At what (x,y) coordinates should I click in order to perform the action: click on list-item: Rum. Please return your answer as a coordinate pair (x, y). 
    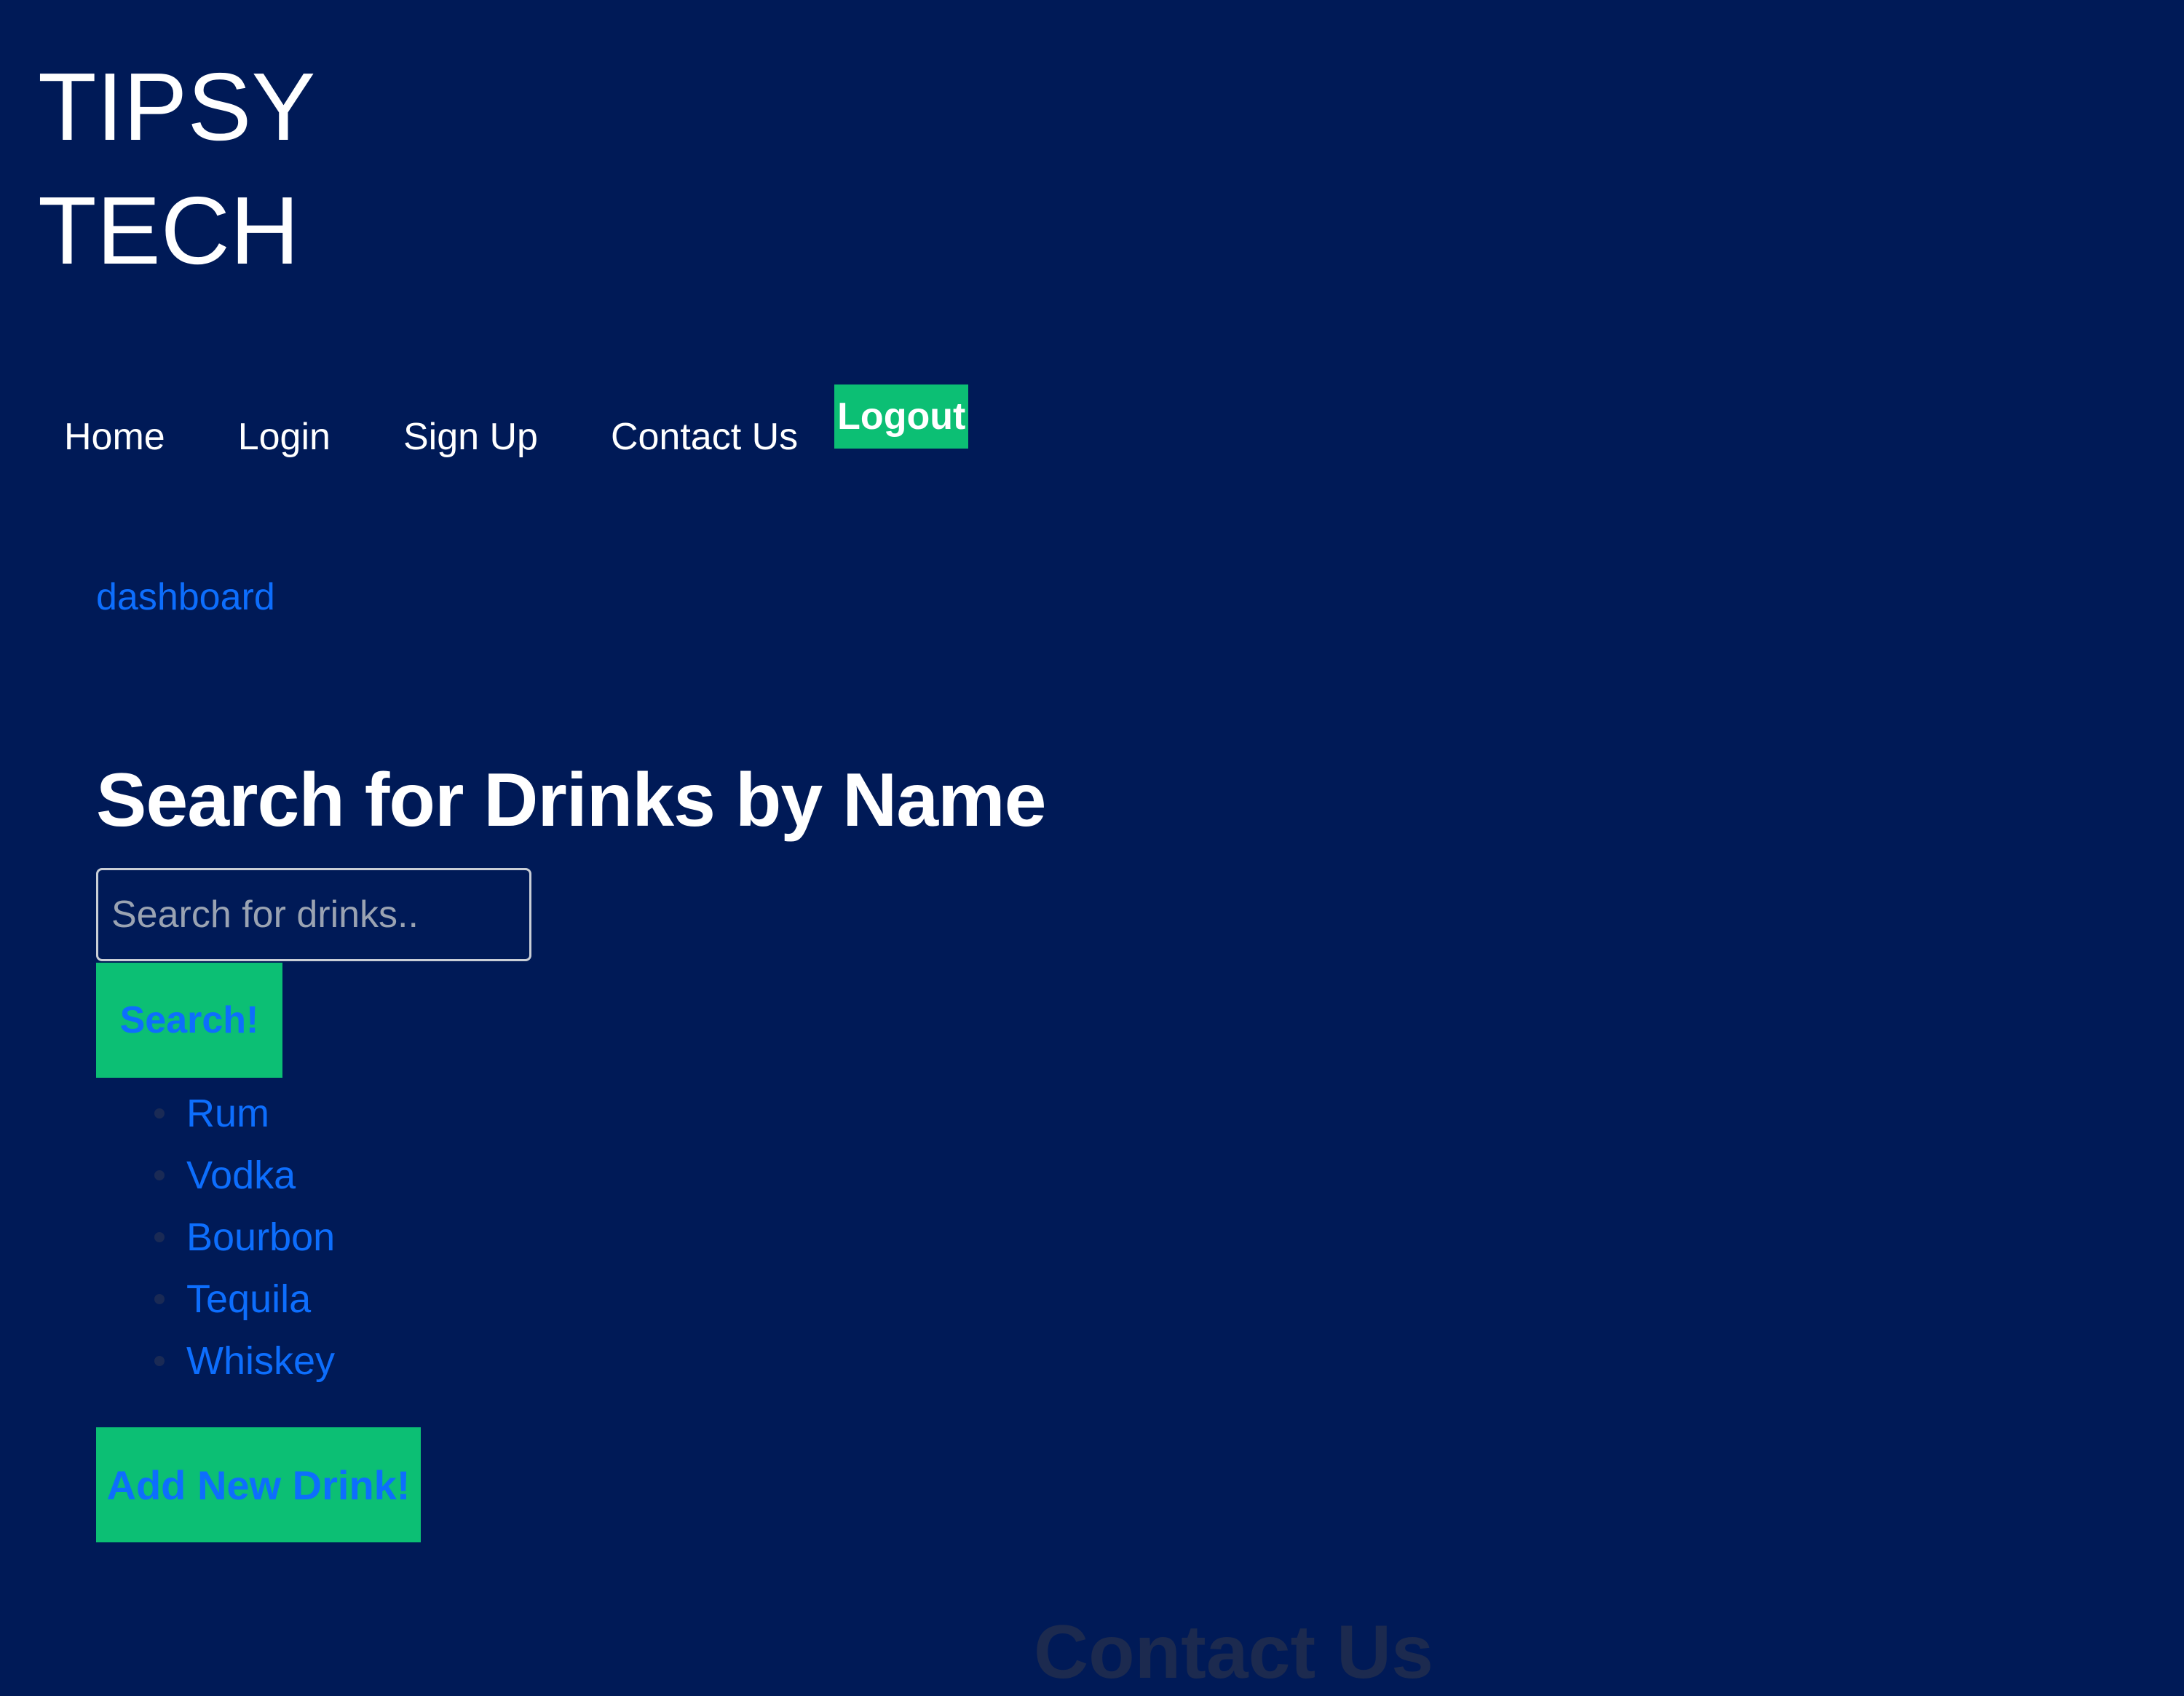
    Looking at the image, I should click on (244, 1113).